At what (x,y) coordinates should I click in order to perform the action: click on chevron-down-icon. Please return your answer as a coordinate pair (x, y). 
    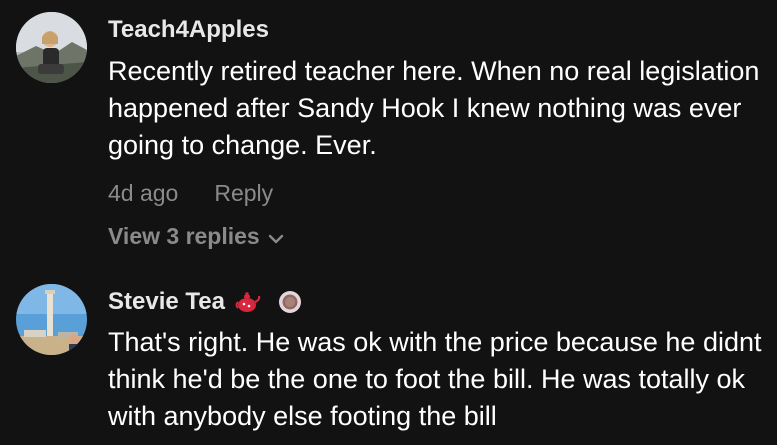
    Looking at the image, I should click on (276, 236).